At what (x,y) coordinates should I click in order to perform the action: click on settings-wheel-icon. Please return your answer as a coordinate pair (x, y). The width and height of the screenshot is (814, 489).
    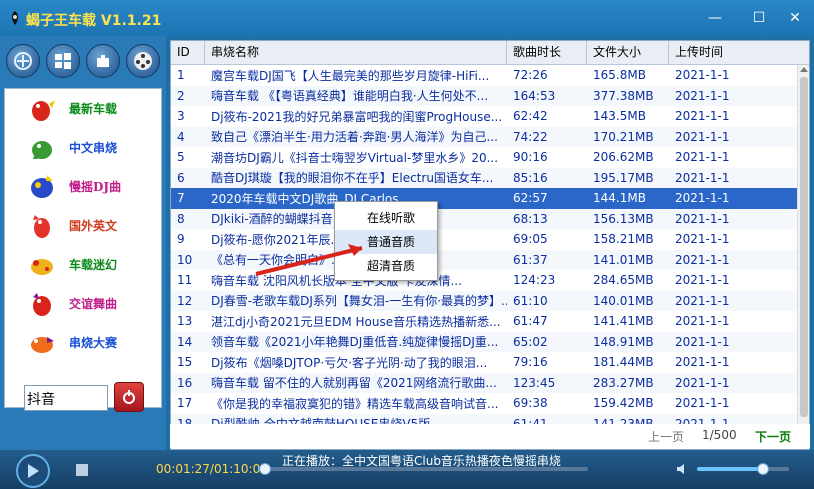
    Looking at the image, I should click on (23, 61).